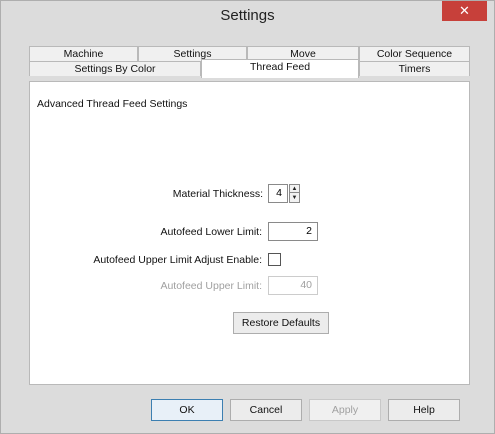 Image resolution: width=495 pixels, height=434 pixels. I want to click on restore-defaults-button: Restore Defaults, so click(281, 323).